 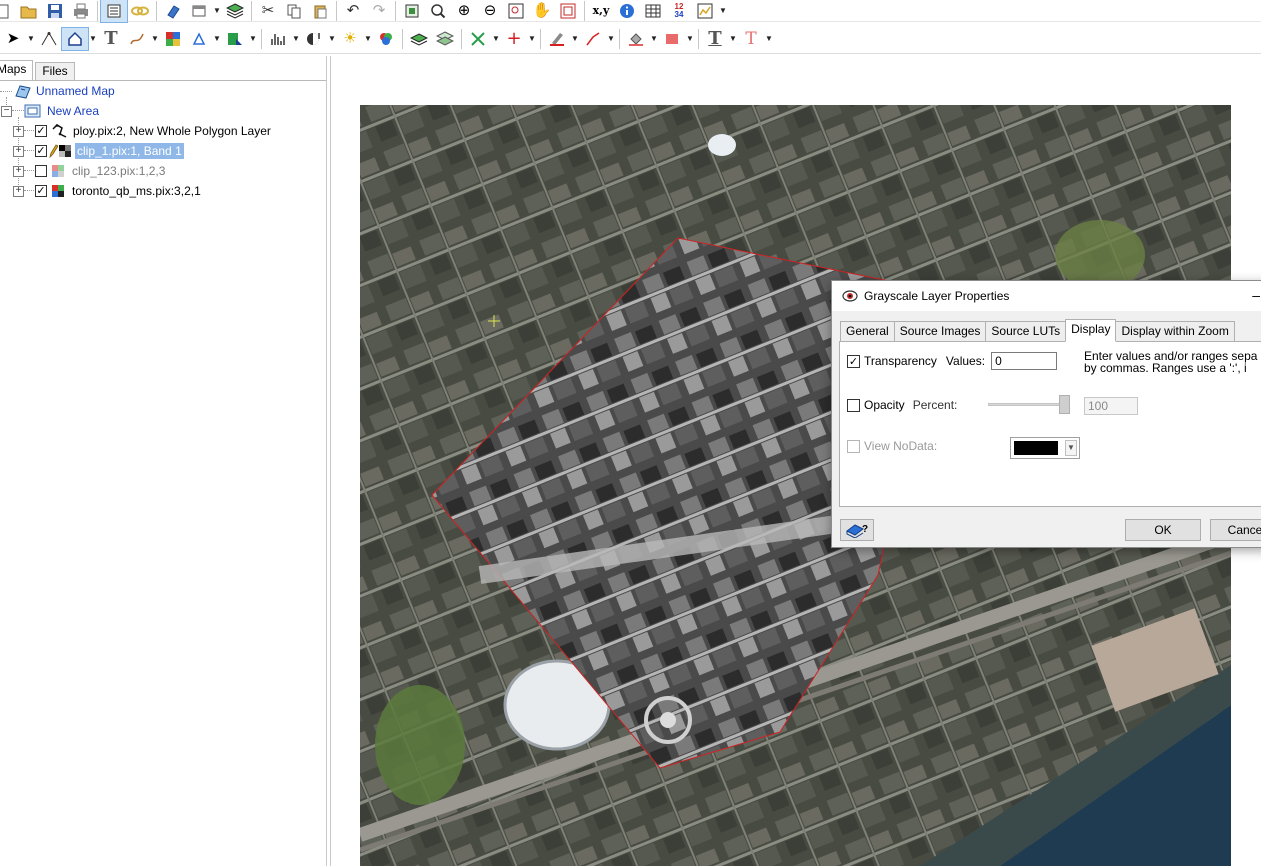 What do you see at coordinates (155, 39) in the screenshot?
I see `smooth-dropdown-icon: ▼` at bounding box center [155, 39].